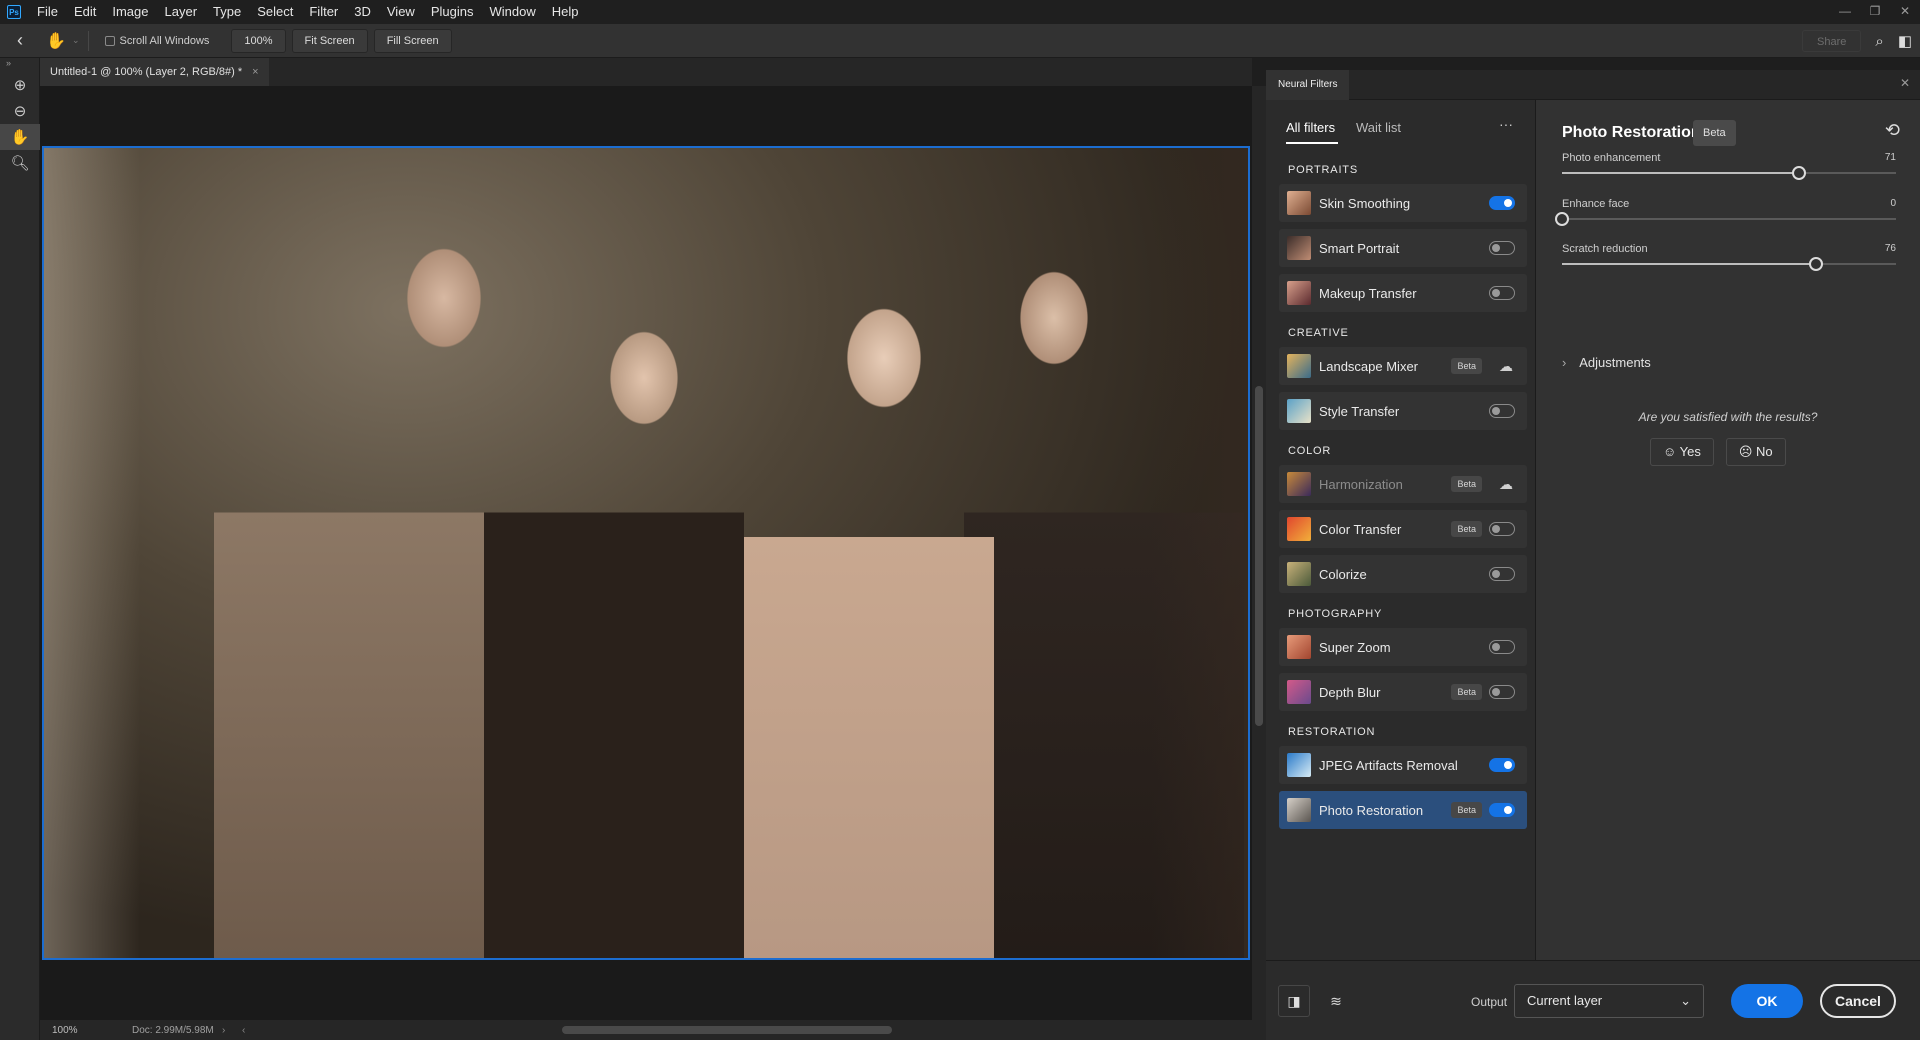 The image size is (1920, 1040). What do you see at coordinates (1403, 484) in the screenshot?
I see `filter-item-harmonization: Harmonization Beta ☁` at bounding box center [1403, 484].